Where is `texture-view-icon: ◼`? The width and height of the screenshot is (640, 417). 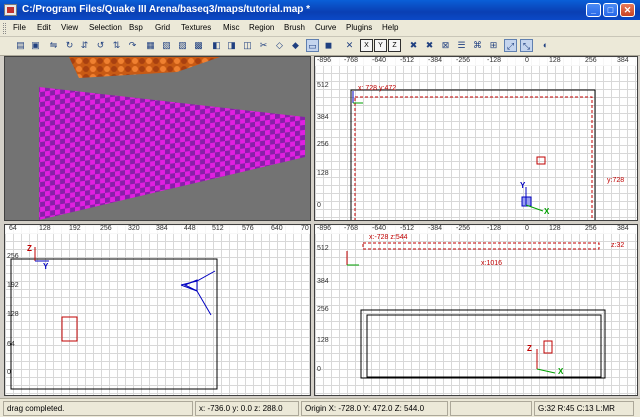 texture-view-icon: ◼ is located at coordinates (328, 45).